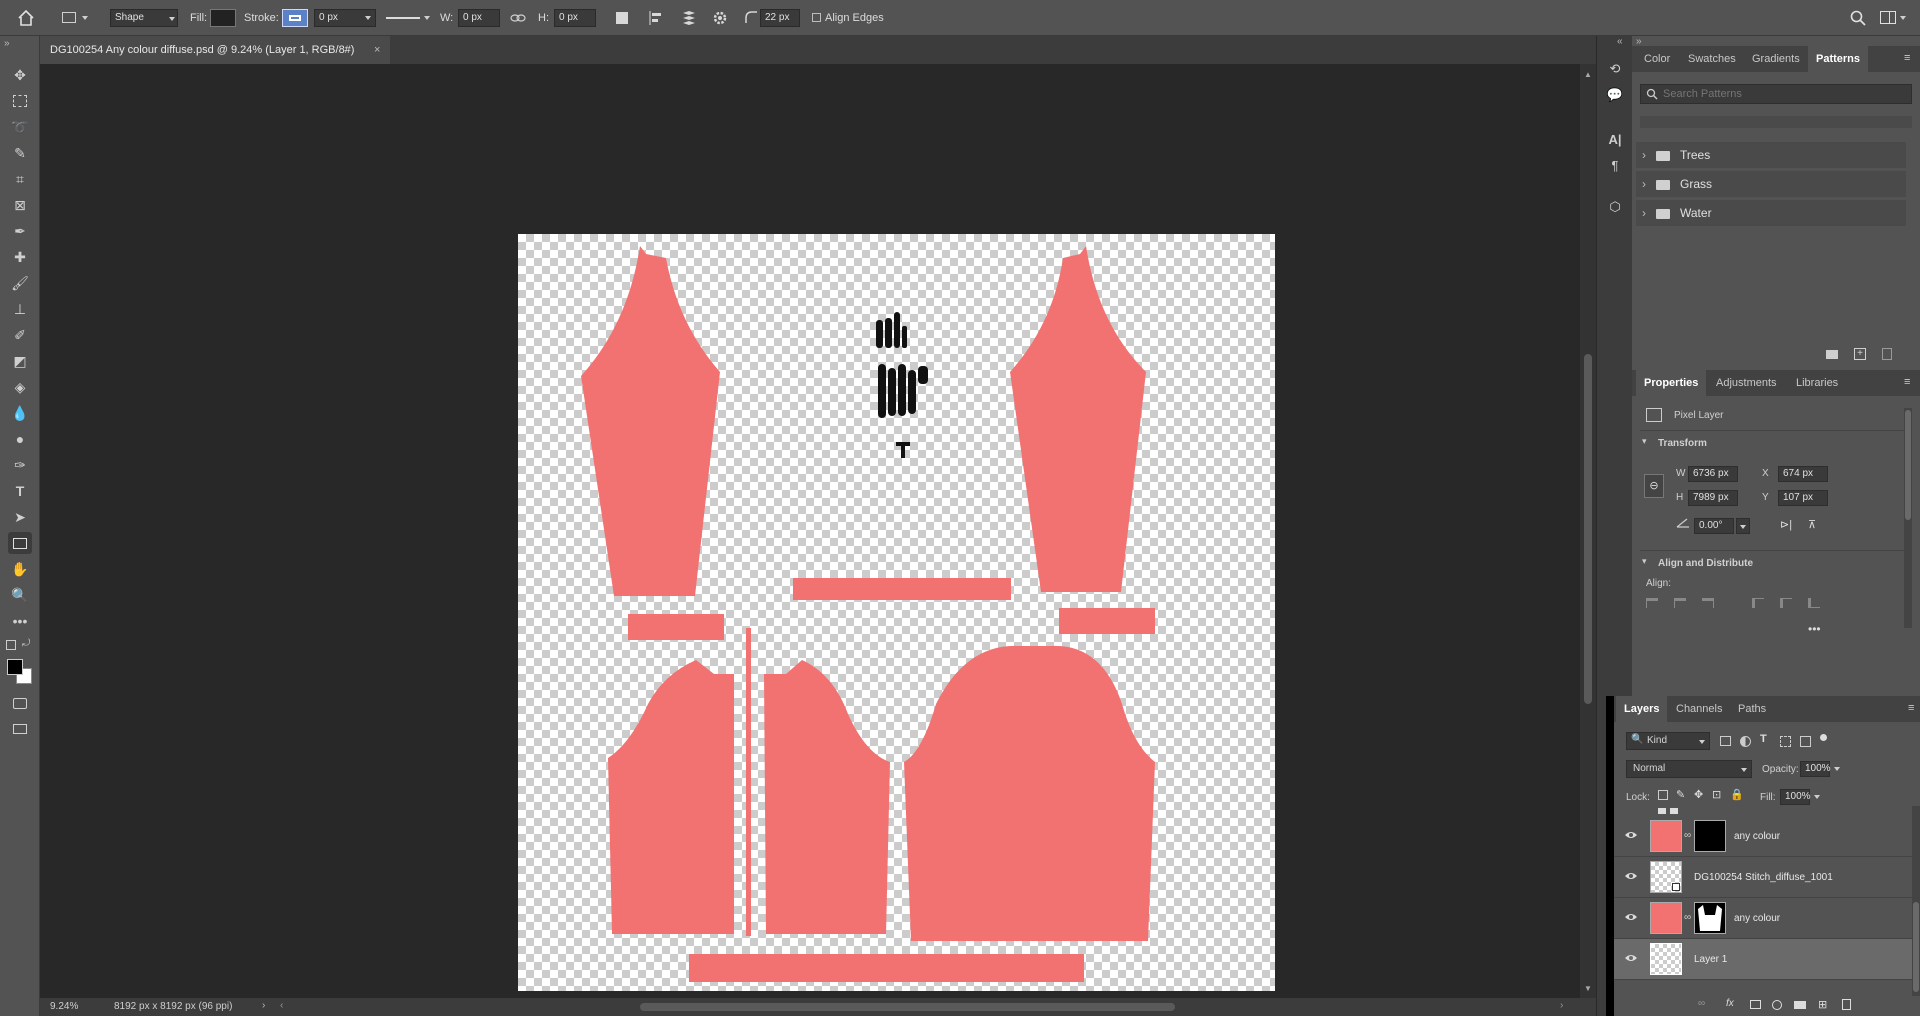 The width and height of the screenshot is (1920, 1016). I want to click on pattern-folder-trees: › Trees, so click(1771, 155).